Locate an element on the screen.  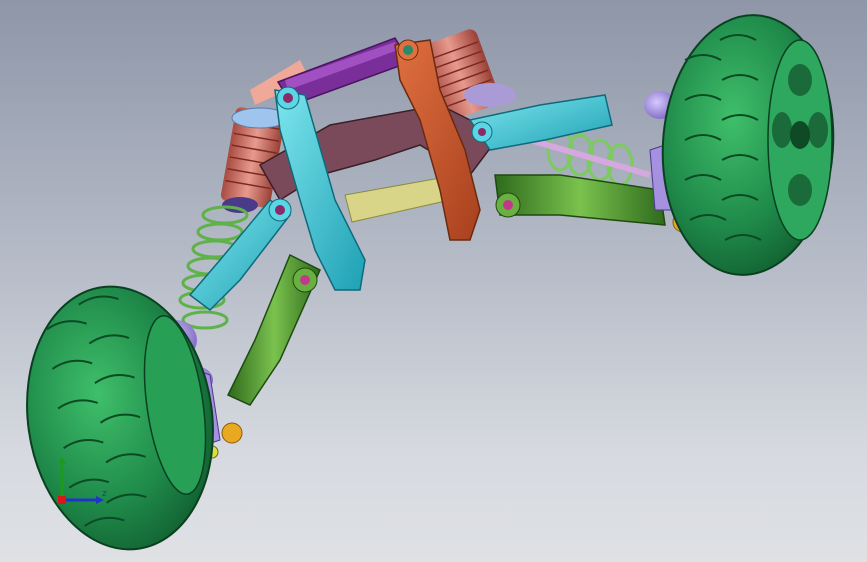
right-tire is located at coordinates (748, 145).